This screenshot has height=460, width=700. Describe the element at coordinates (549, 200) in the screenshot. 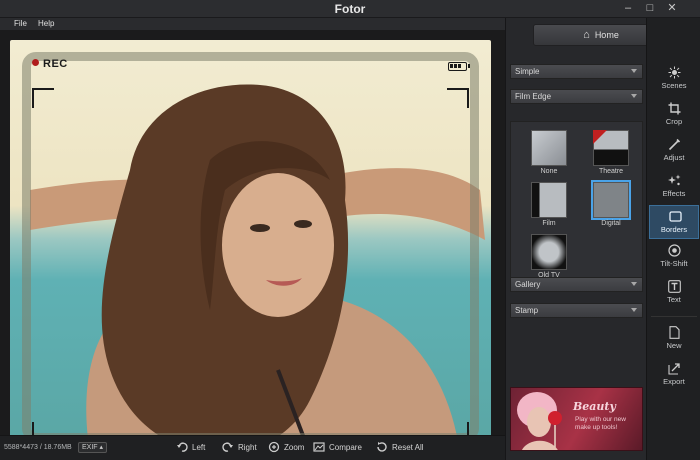

I see `border-film-thumbnail` at that location.